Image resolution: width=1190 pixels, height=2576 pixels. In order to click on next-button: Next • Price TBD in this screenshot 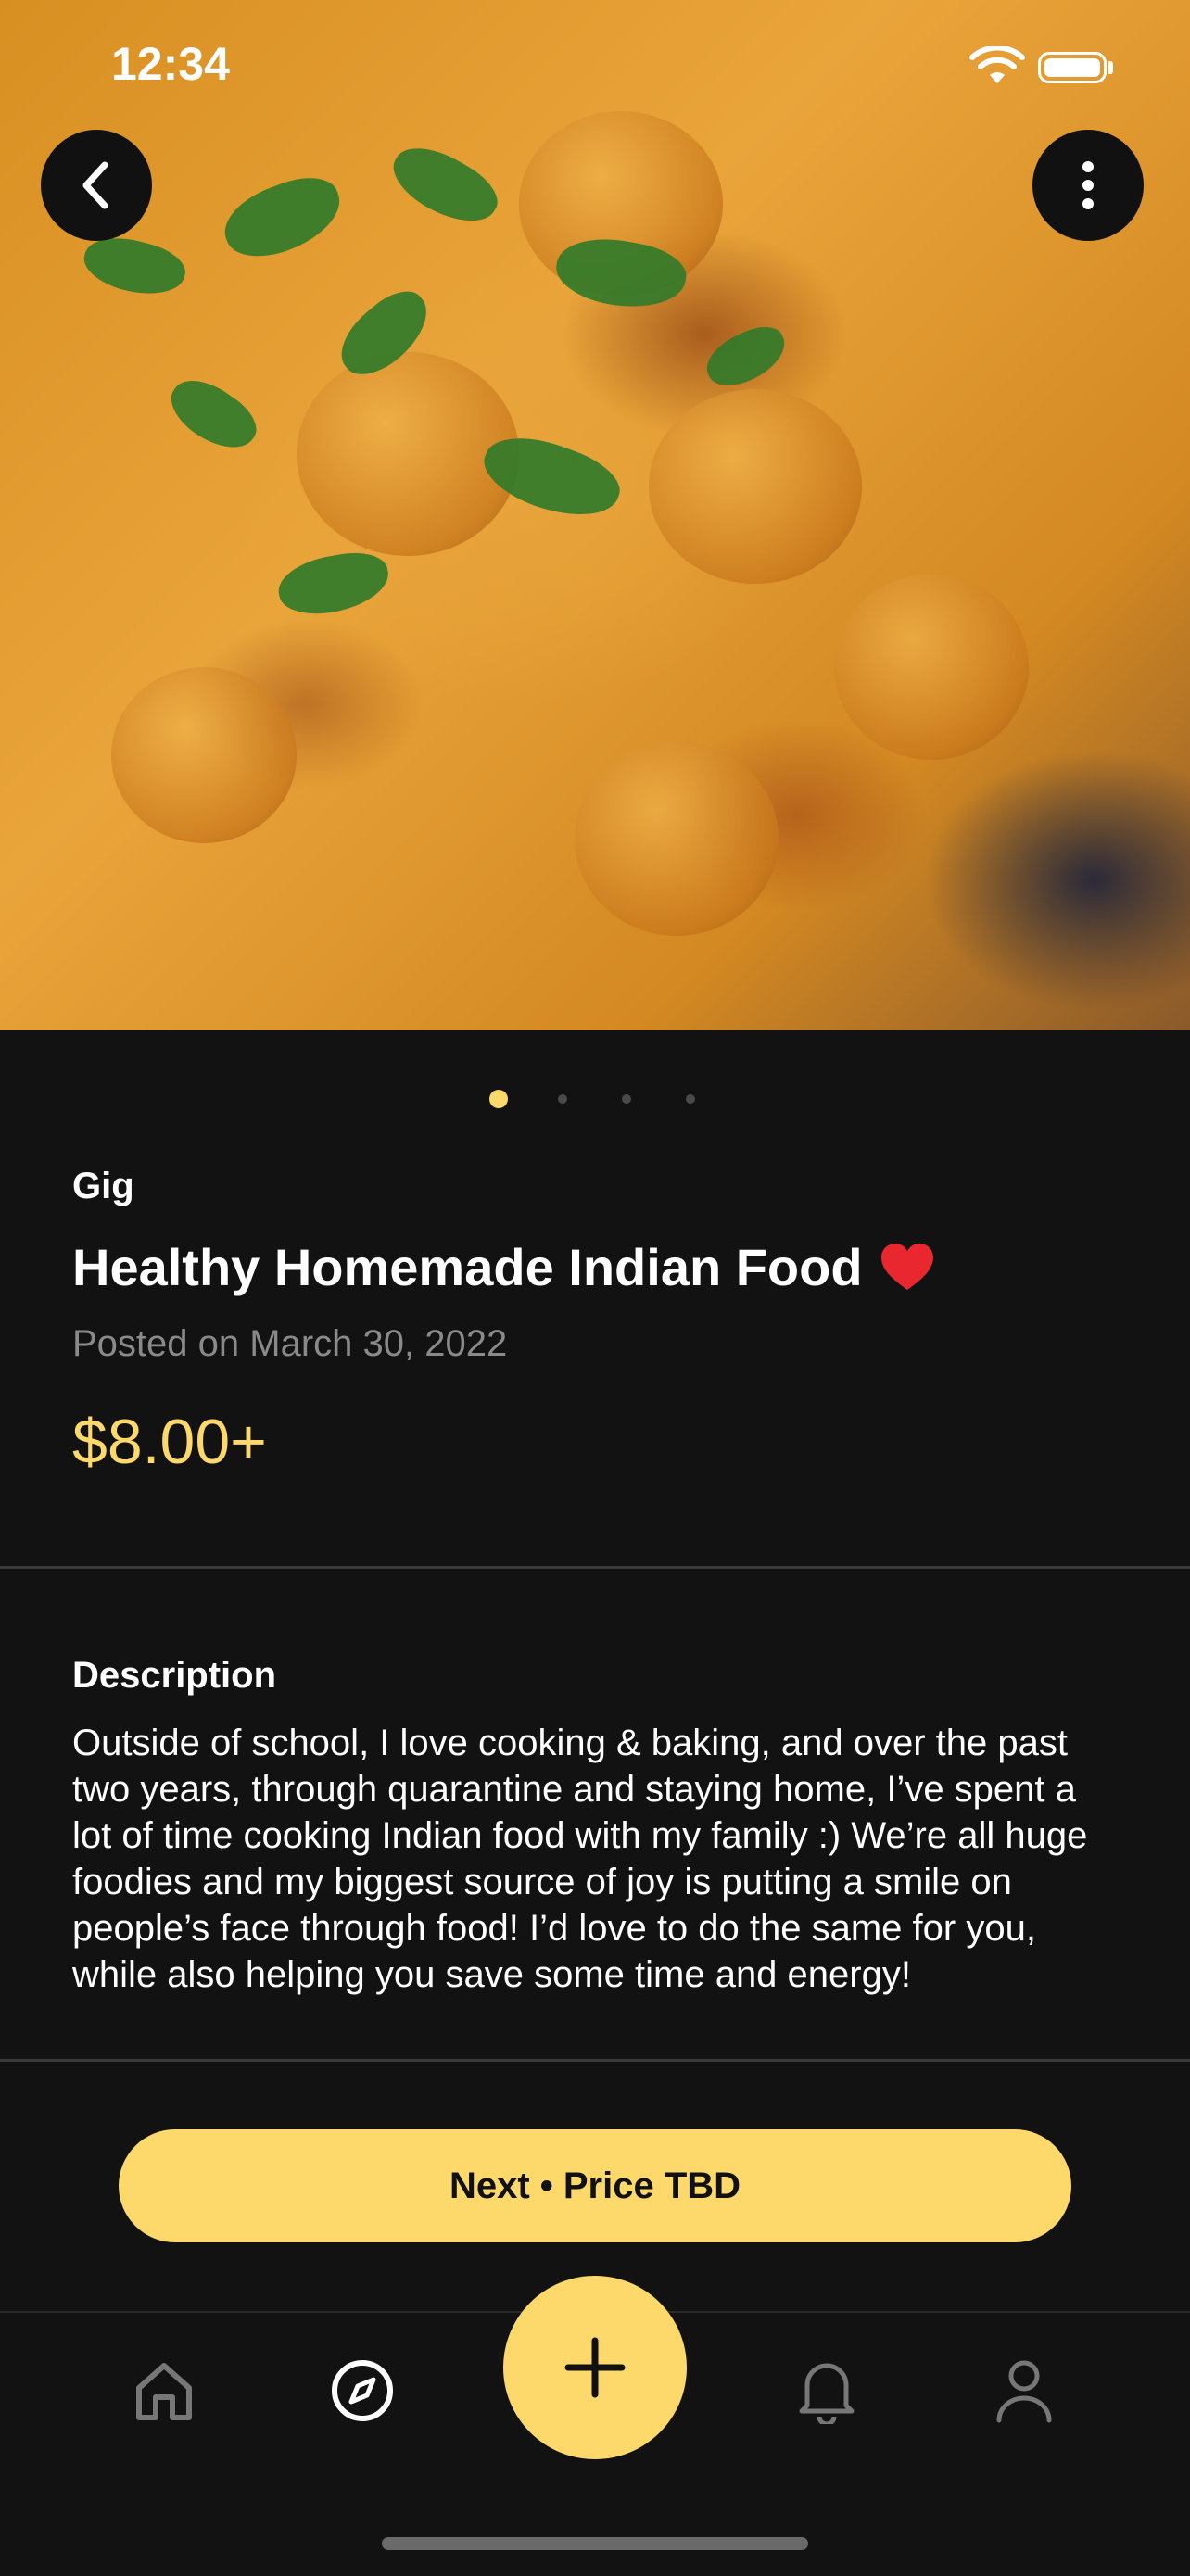, I will do `click(595, 2186)`.